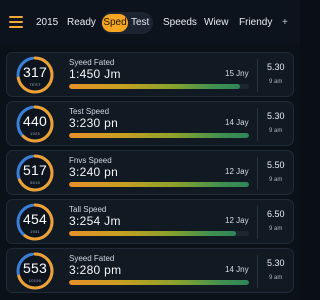 The height and width of the screenshot is (300, 320). Describe the element at coordinates (81, 23) in the screenshot. I see `tab-ready: Ready` at that location.